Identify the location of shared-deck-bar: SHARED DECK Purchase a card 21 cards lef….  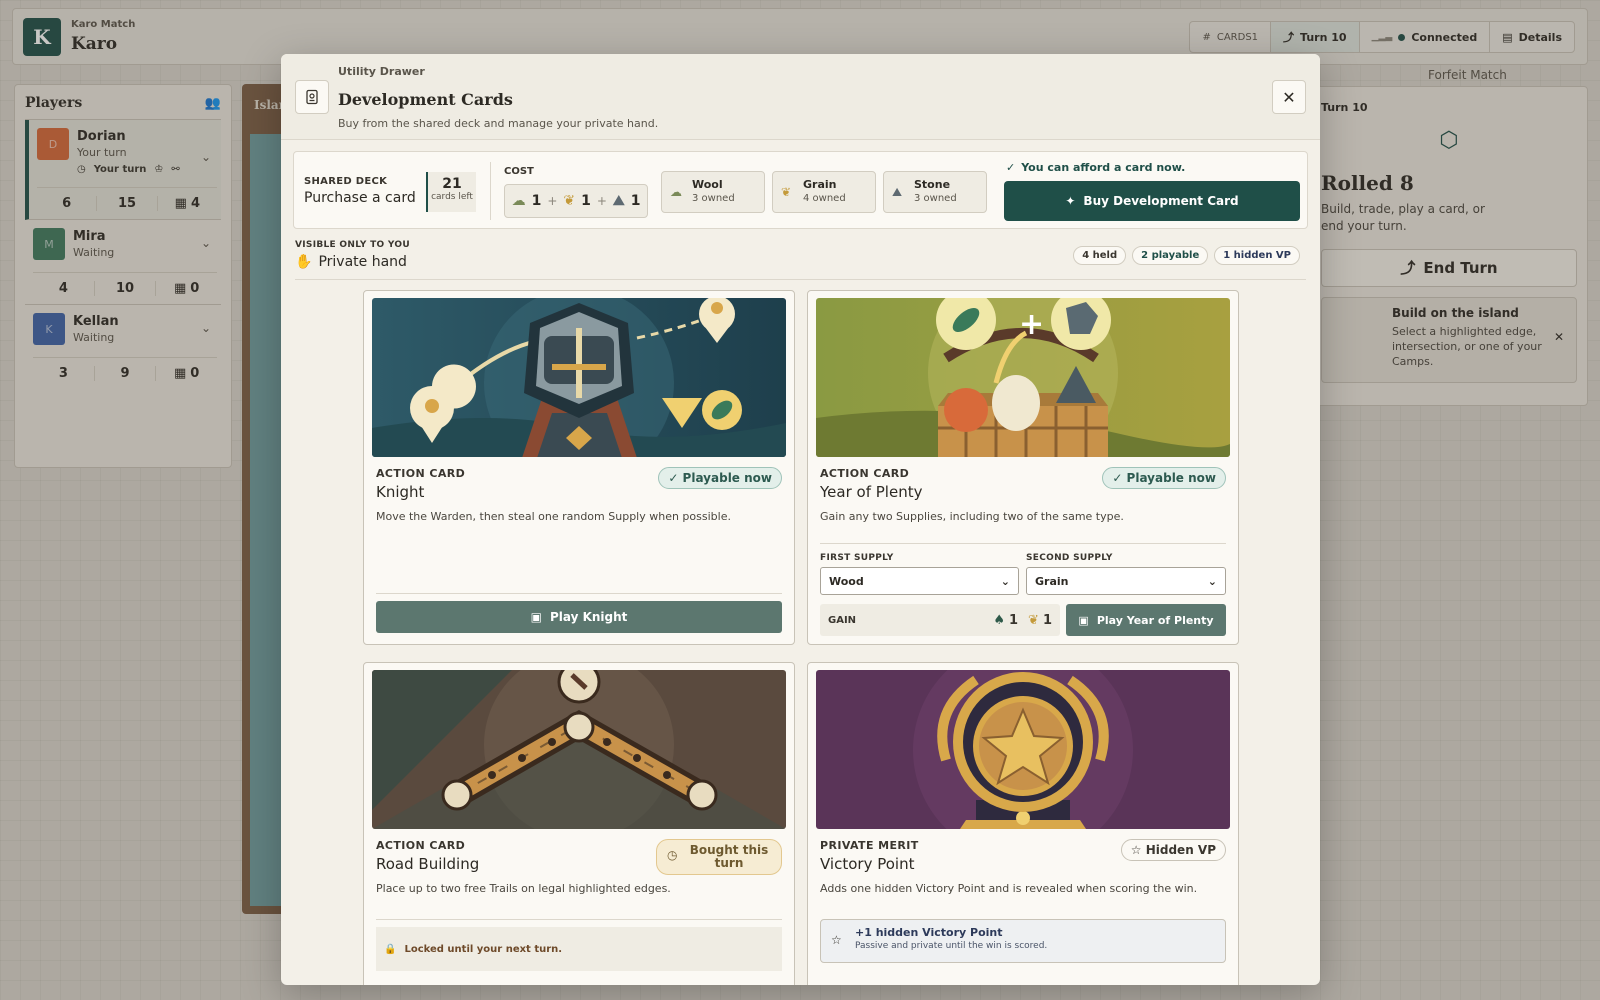
(800, 190).